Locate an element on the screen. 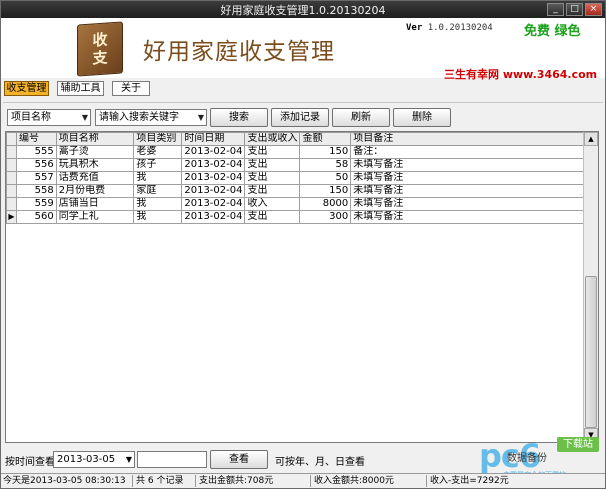  query-label: 按时间查看 is located at coordinates (30, 462).